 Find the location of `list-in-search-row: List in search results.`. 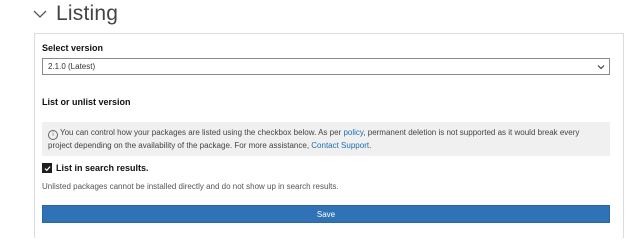

list-in-search-row: List in search results. is located at coordinates (95, 168).